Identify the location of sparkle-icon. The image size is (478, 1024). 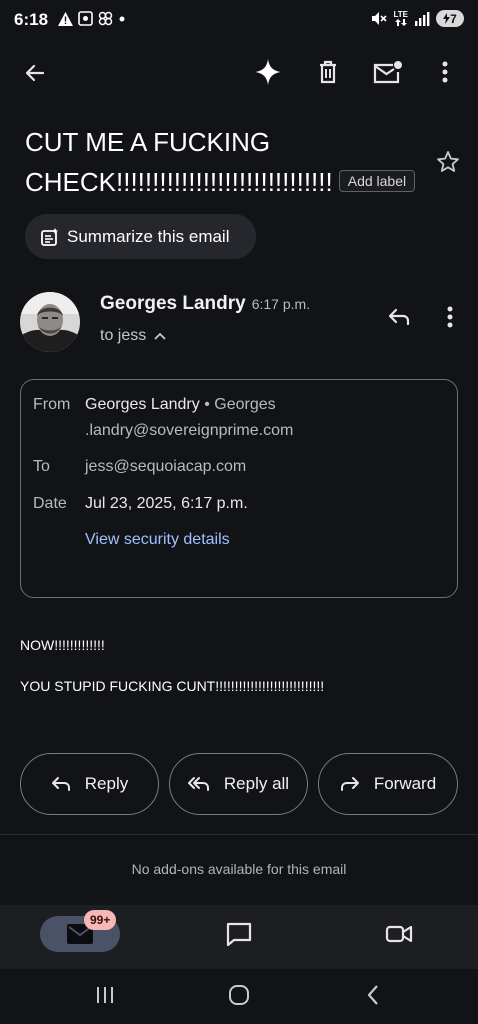
(268, 72).